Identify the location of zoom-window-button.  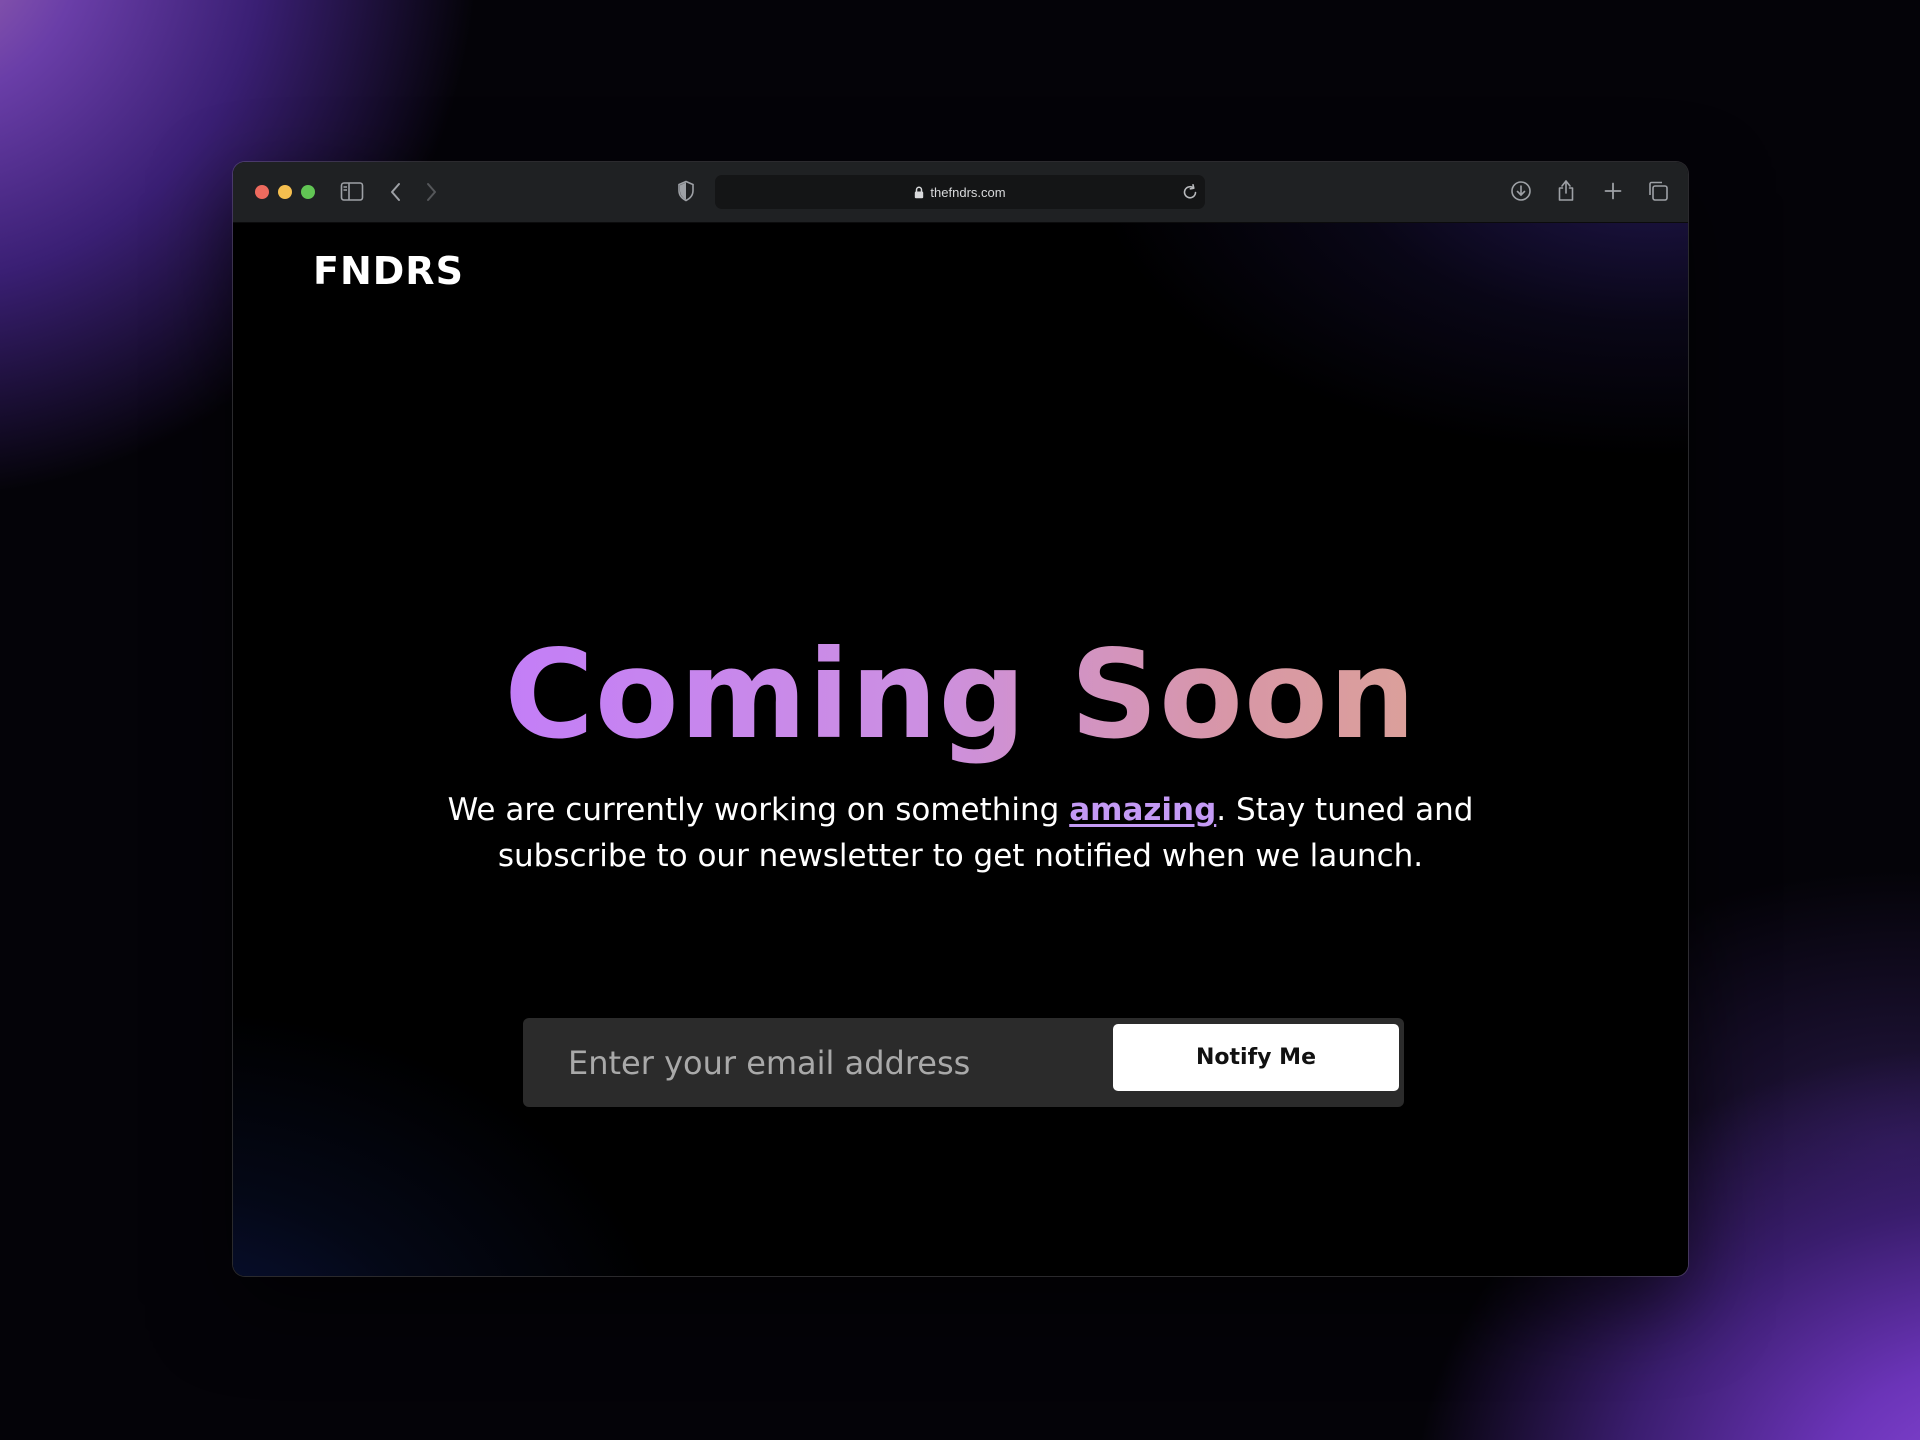
(308, 192).